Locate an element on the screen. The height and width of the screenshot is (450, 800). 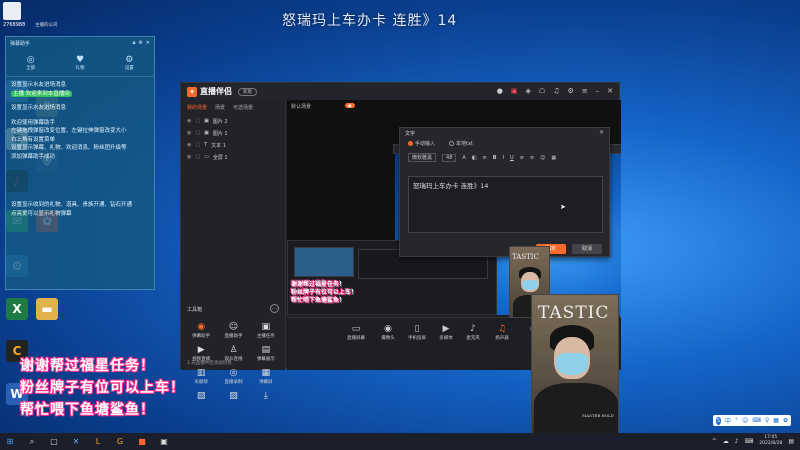
color-icon: A is located at coordinates (463, 158).